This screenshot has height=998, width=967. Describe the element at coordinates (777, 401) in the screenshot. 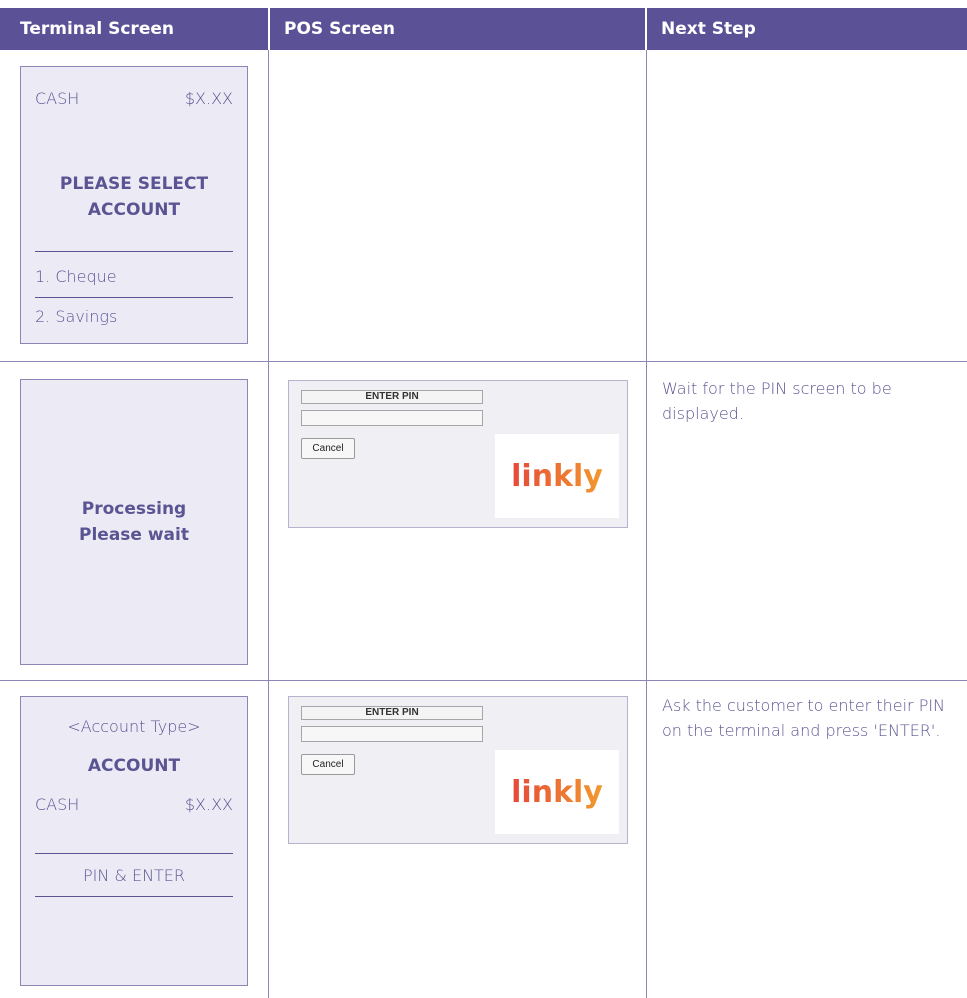

I see `next-step-text: Wait for the PIN screen to be displayed.` at that location.